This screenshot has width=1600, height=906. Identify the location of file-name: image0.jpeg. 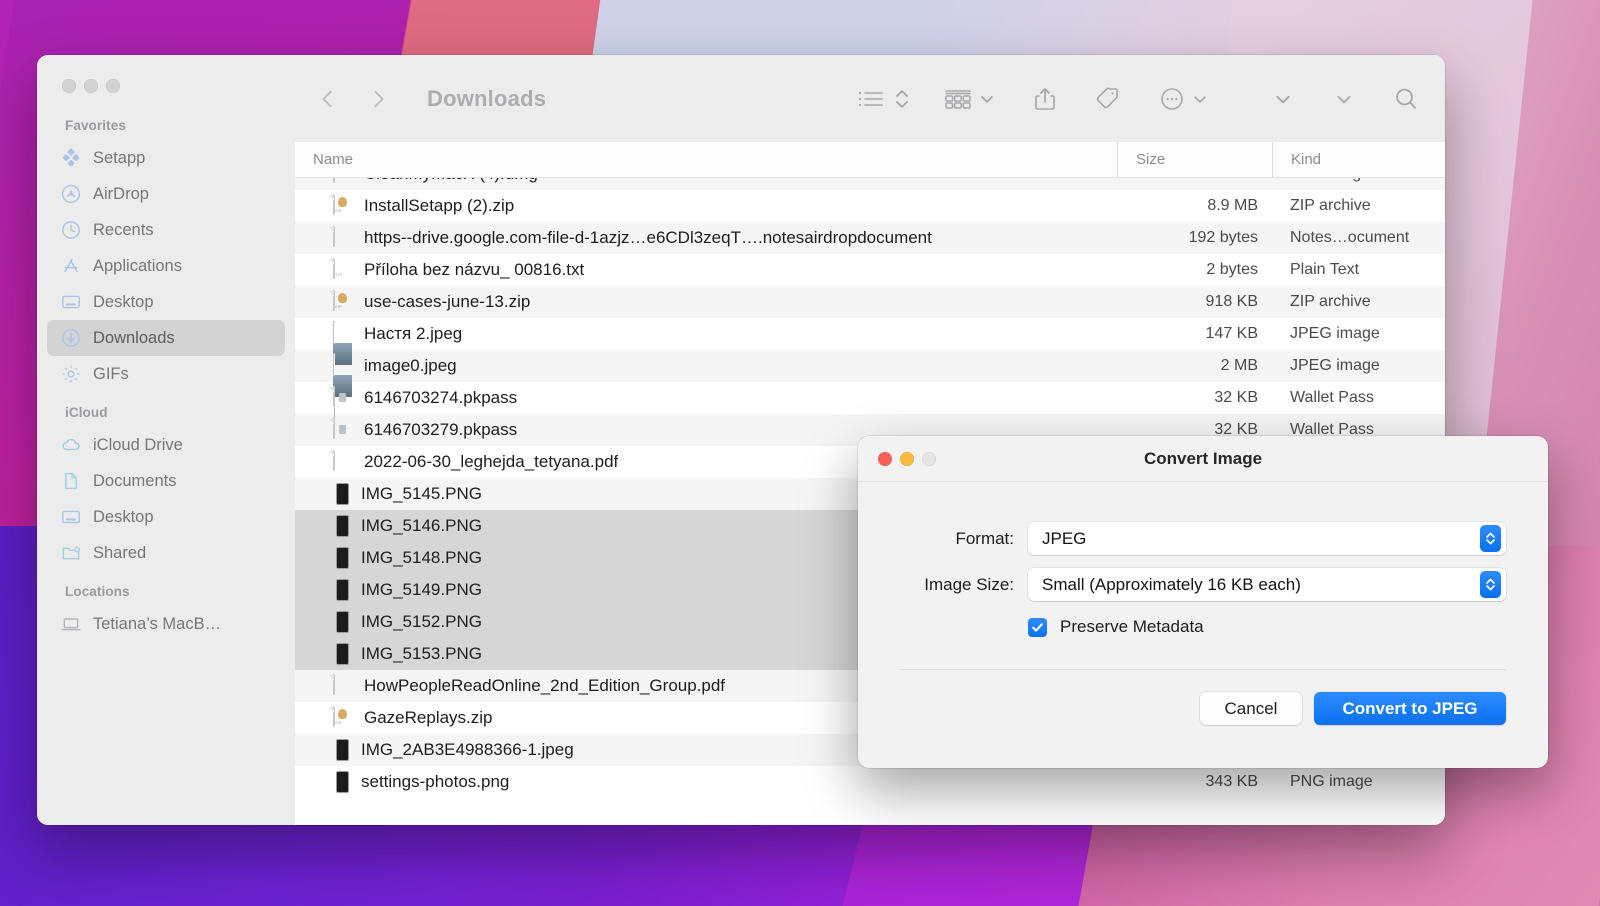
(410, 365).